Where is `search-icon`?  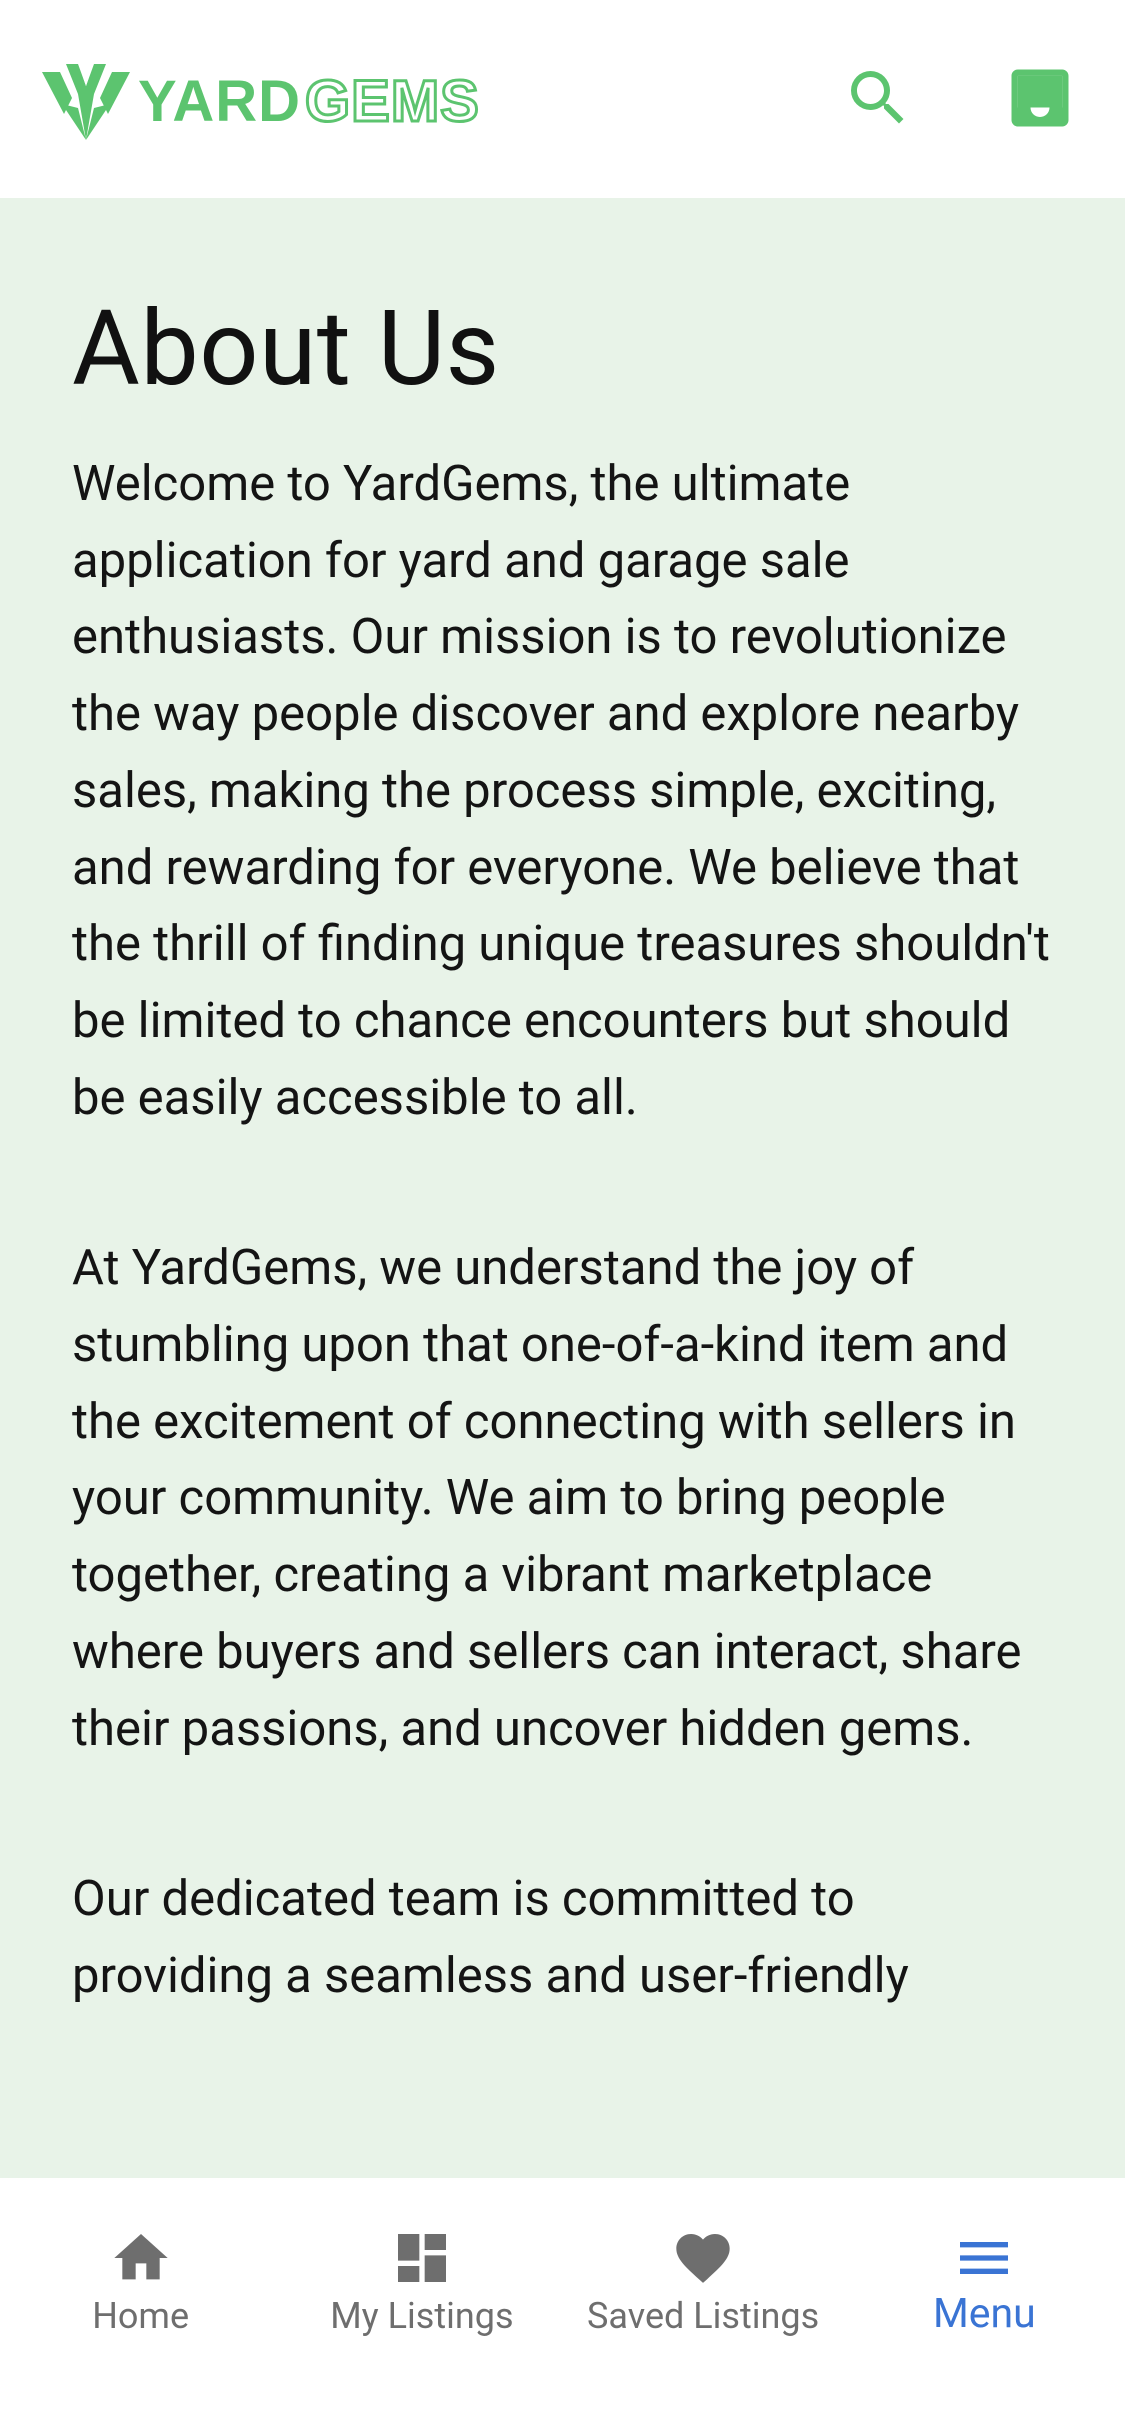
search-icon is located at coordinates (877, 97).